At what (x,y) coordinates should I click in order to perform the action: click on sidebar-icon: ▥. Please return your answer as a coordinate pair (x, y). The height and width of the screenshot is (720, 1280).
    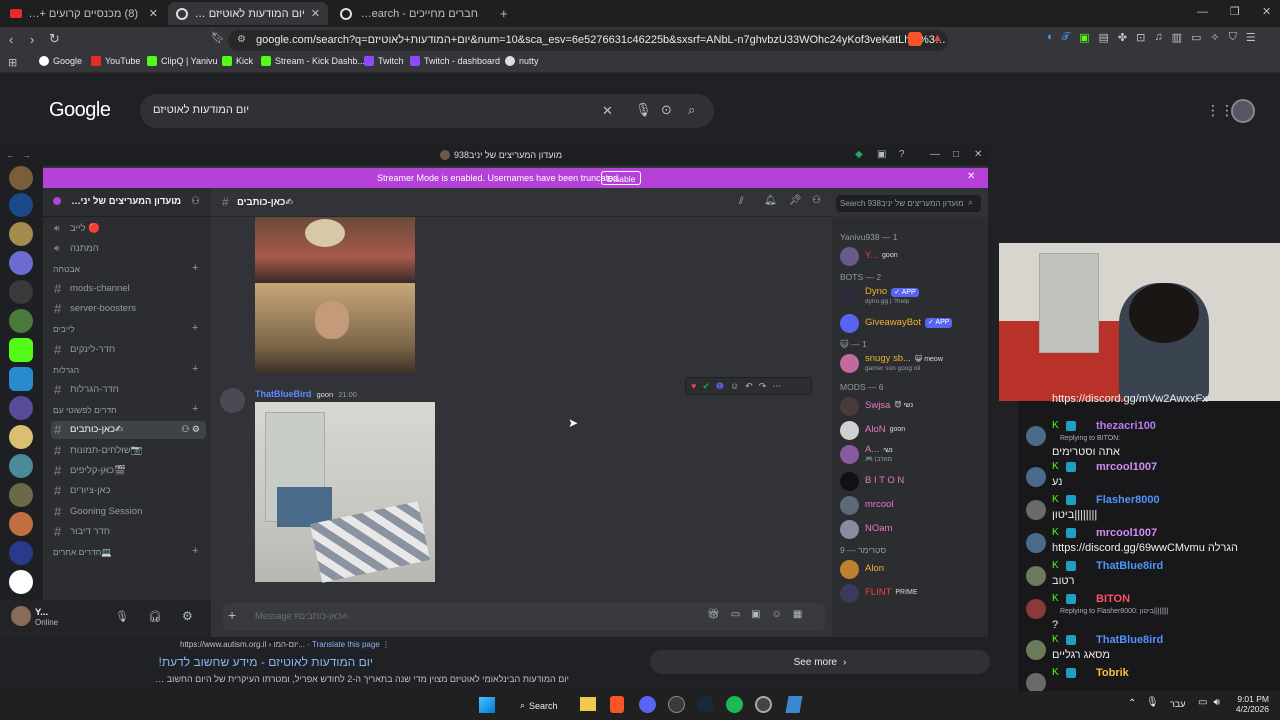
    Looking at the image, I should click on (1177, 37).